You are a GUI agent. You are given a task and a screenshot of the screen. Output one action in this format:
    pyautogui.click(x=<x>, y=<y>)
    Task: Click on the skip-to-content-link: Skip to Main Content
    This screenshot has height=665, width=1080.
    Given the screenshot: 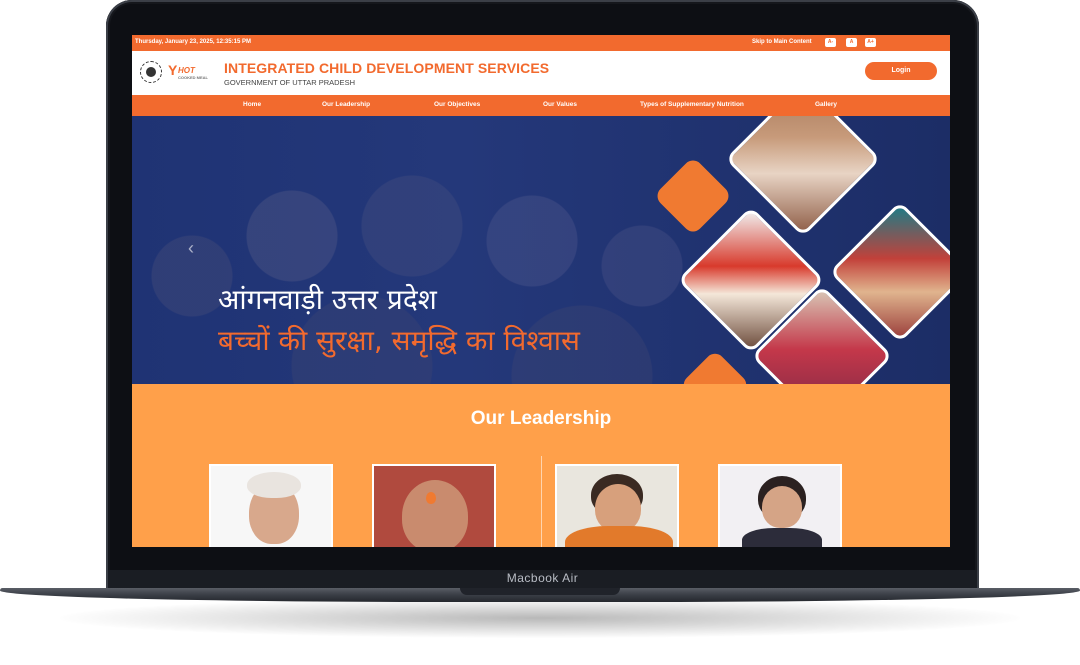 What is the action you would take?
    pyautogui.click(x=782, y=42)
    